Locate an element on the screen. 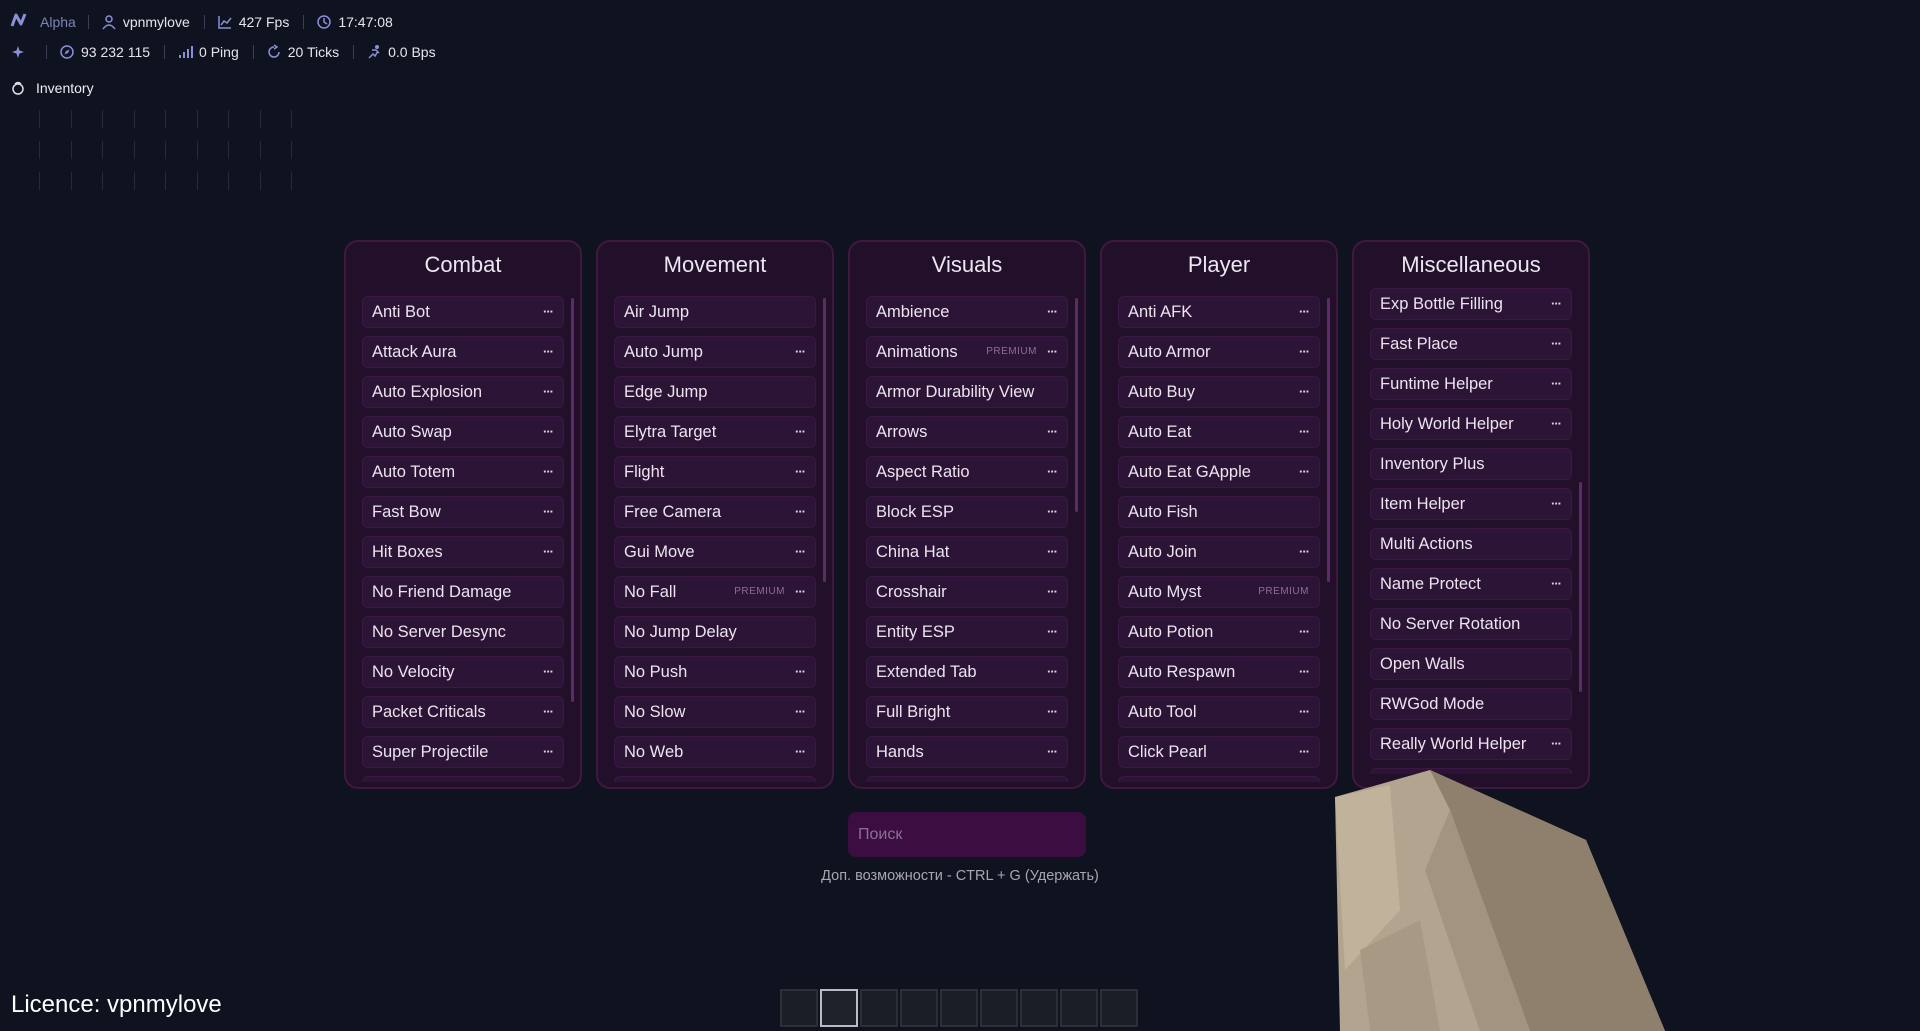  module-auto-tool: Auto Tool ··· is located at coordinates (1219, 712).